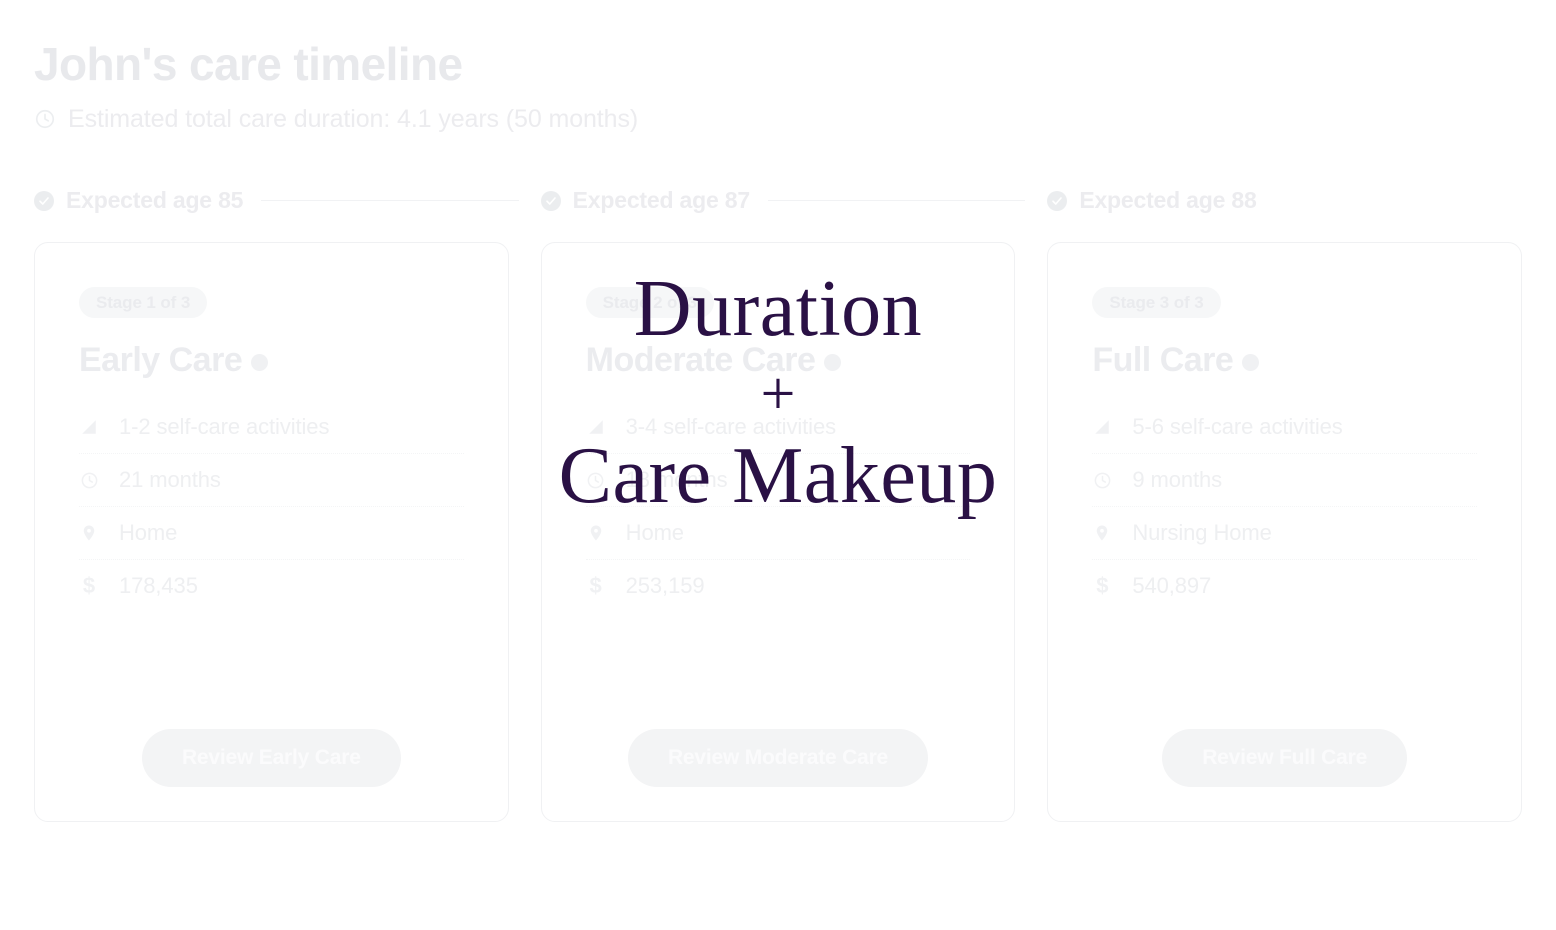 This screenshot has width=1556, height=930. What do you see at coordinates (224, 427) in the screenshot?
I see `detail-value: 1-2 self-care activities` at bounding box center [224, 427].